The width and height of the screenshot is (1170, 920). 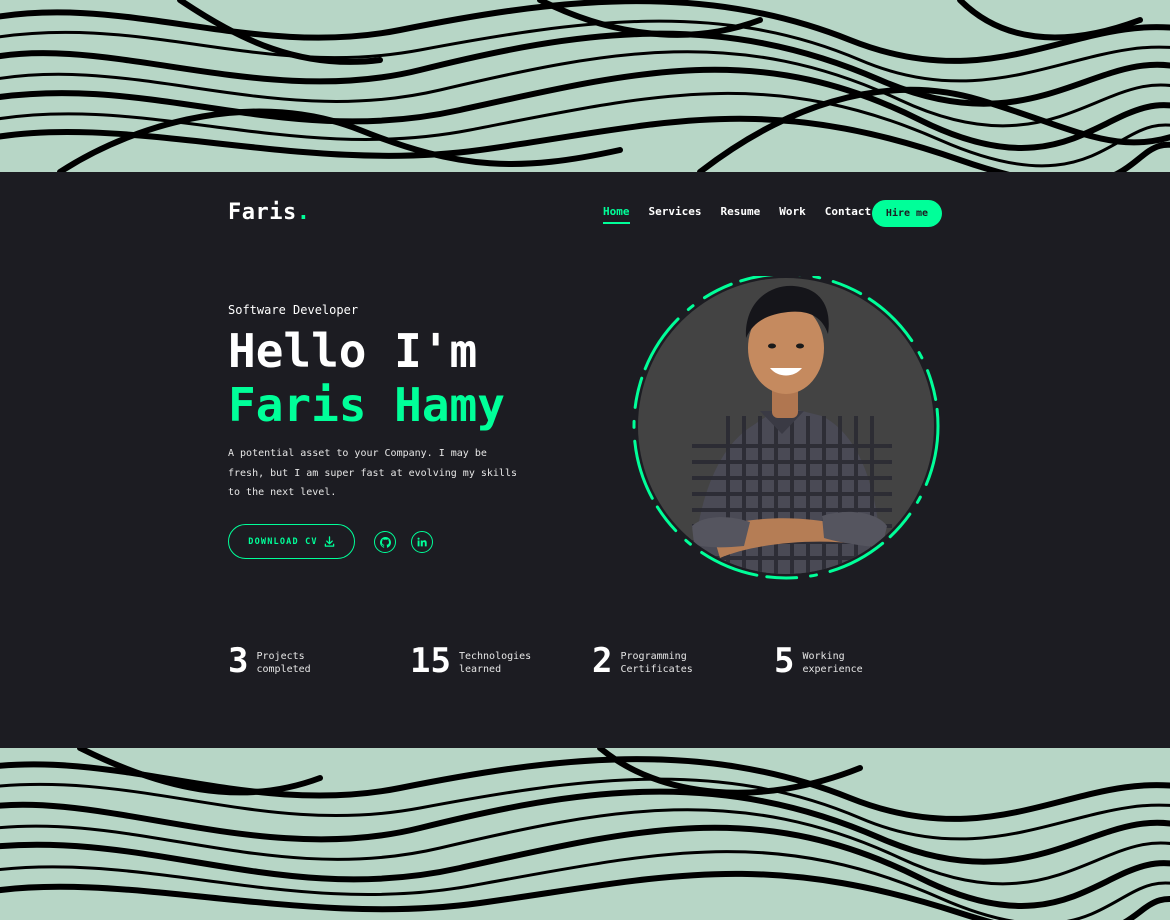 What do you see at coordinates (602, 661) in the screenshot?
I see `stat-value: 2` at bounding box center [602, 661].